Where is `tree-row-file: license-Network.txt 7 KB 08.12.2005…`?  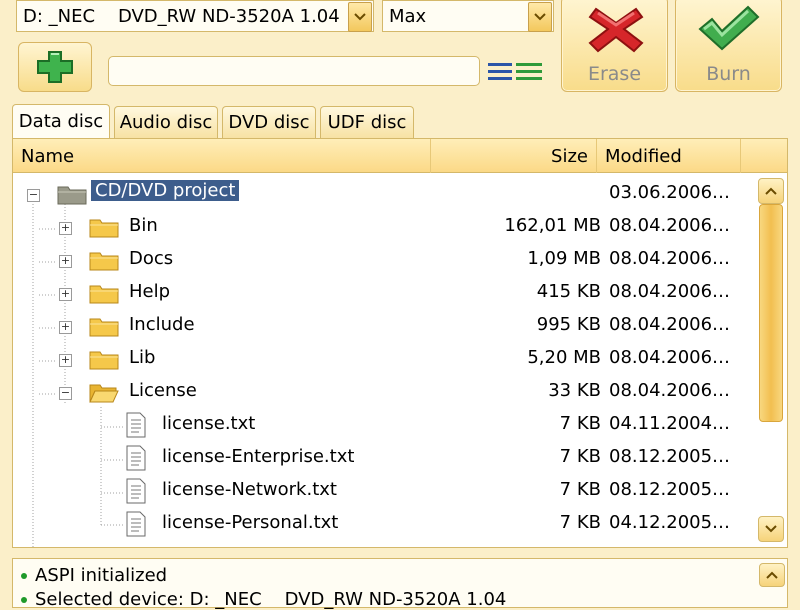
tree-row-file: license-Network.txt 7 KB 08.12.2005… is located at coordinates (385, 491).